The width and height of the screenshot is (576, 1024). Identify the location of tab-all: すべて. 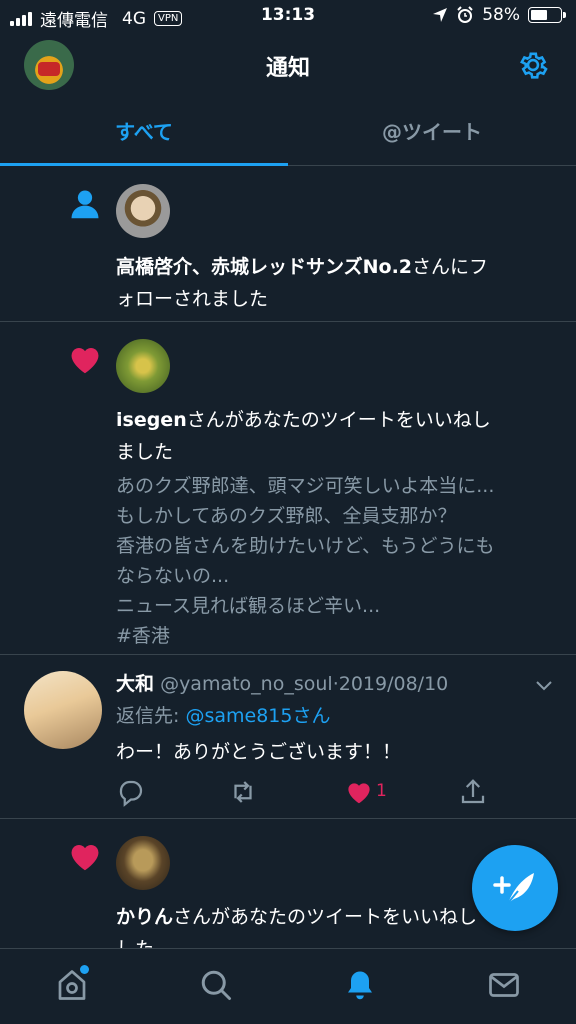
(144, 133).